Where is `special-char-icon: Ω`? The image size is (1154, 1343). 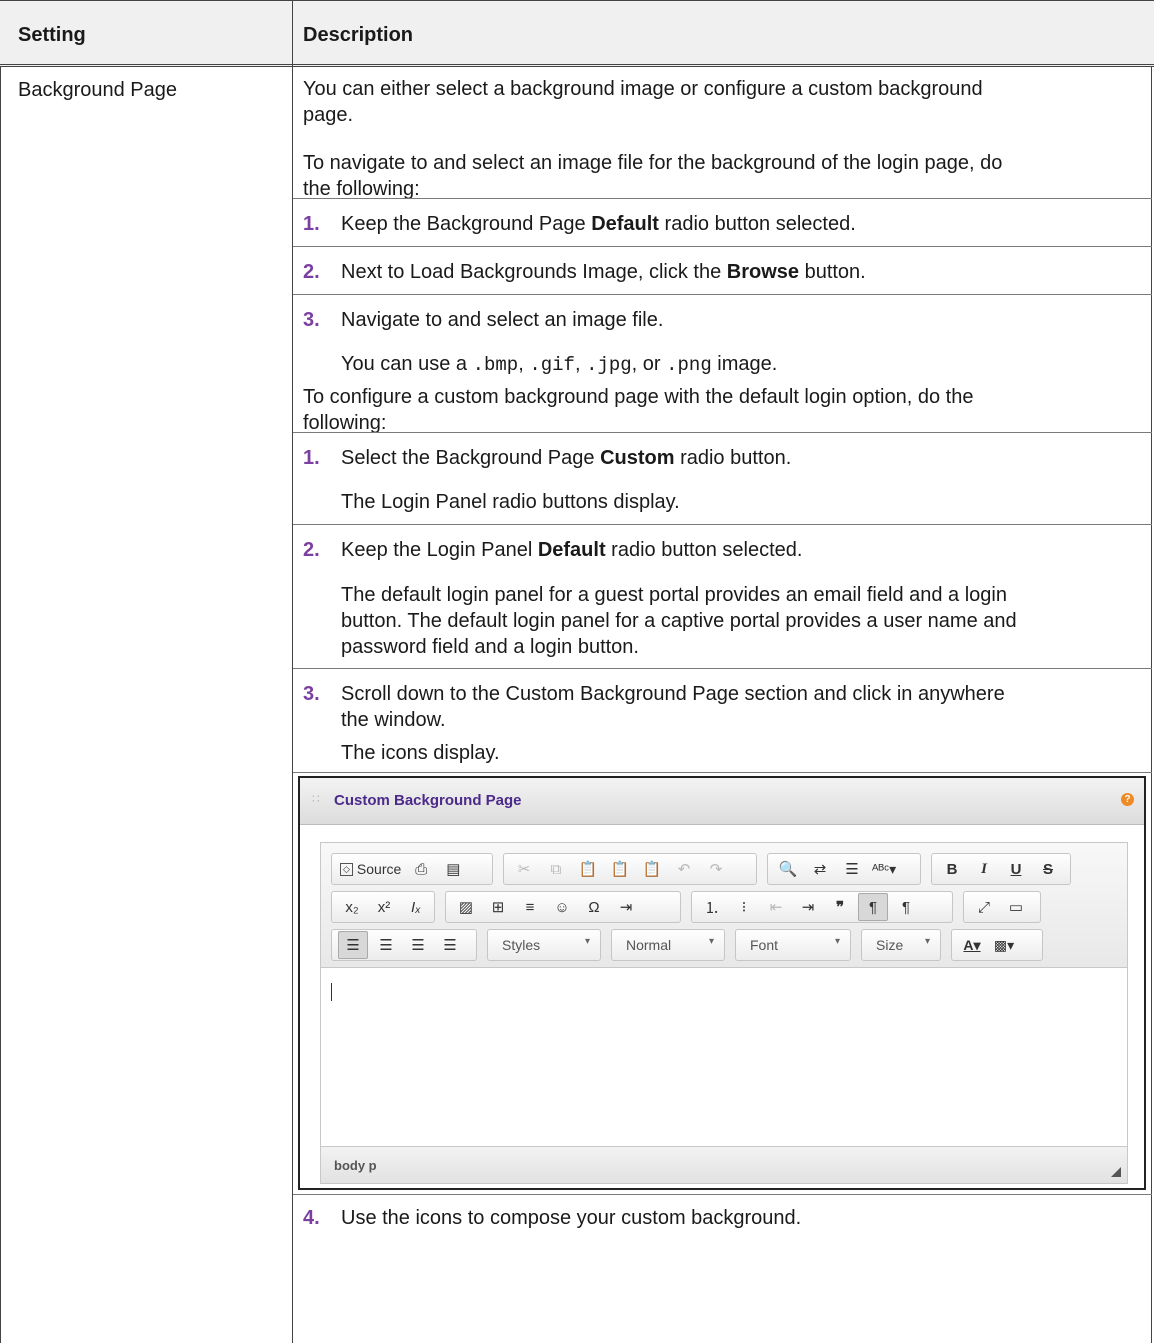
special-char-icon: Ω is located at coordinates (594, 907).